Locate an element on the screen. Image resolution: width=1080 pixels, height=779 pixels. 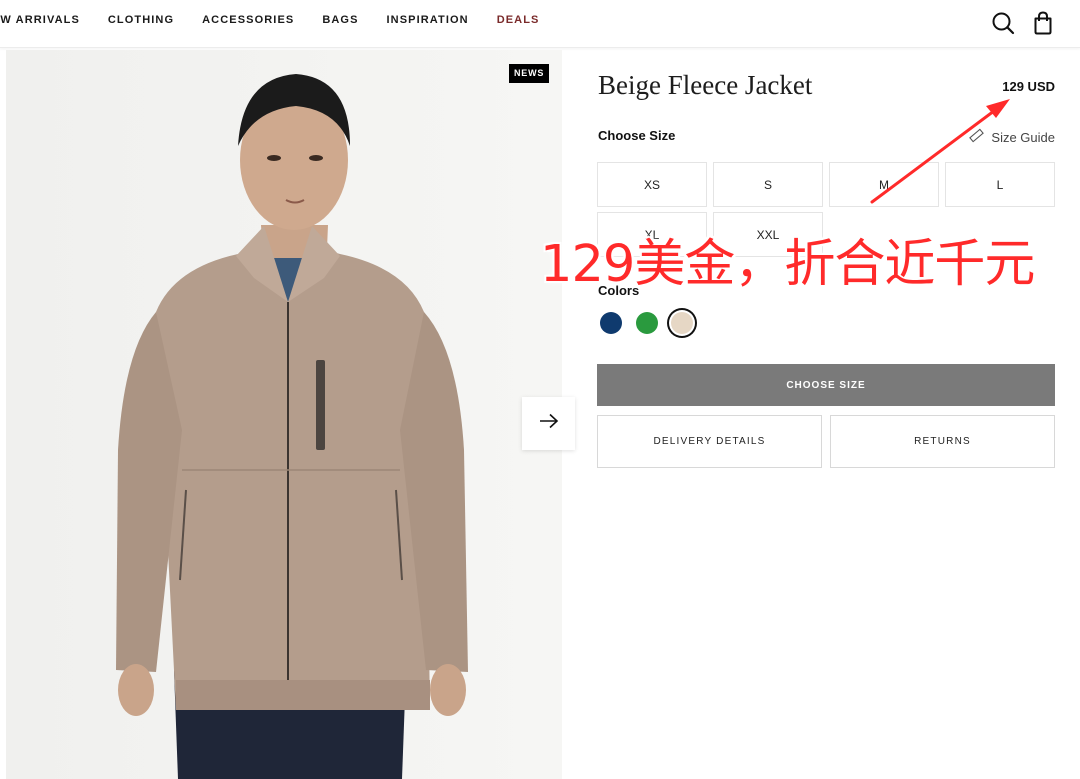
color-swatch-beige is located at coordinates (682, 323).